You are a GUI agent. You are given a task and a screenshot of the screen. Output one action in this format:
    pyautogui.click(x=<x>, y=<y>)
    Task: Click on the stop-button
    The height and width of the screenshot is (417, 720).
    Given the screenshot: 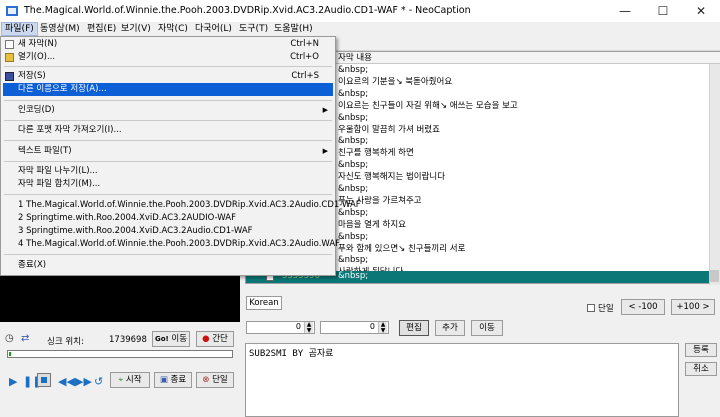 What is the action you would take?
    pyautogui.click(x=44, y=380)
    